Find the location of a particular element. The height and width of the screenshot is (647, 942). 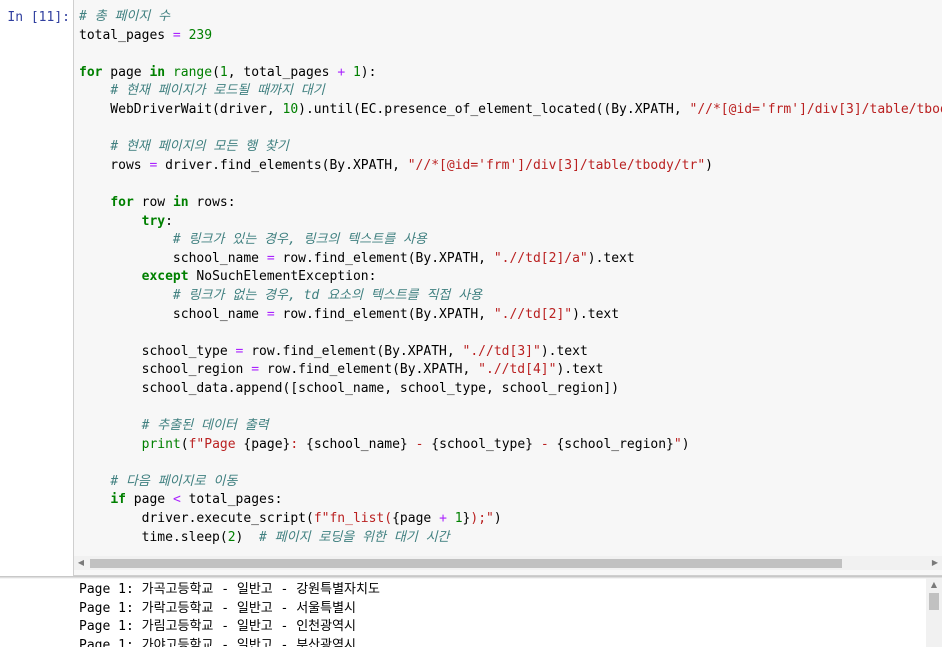

code-token: ".//td[4]" is located at coordinates (517, 370).